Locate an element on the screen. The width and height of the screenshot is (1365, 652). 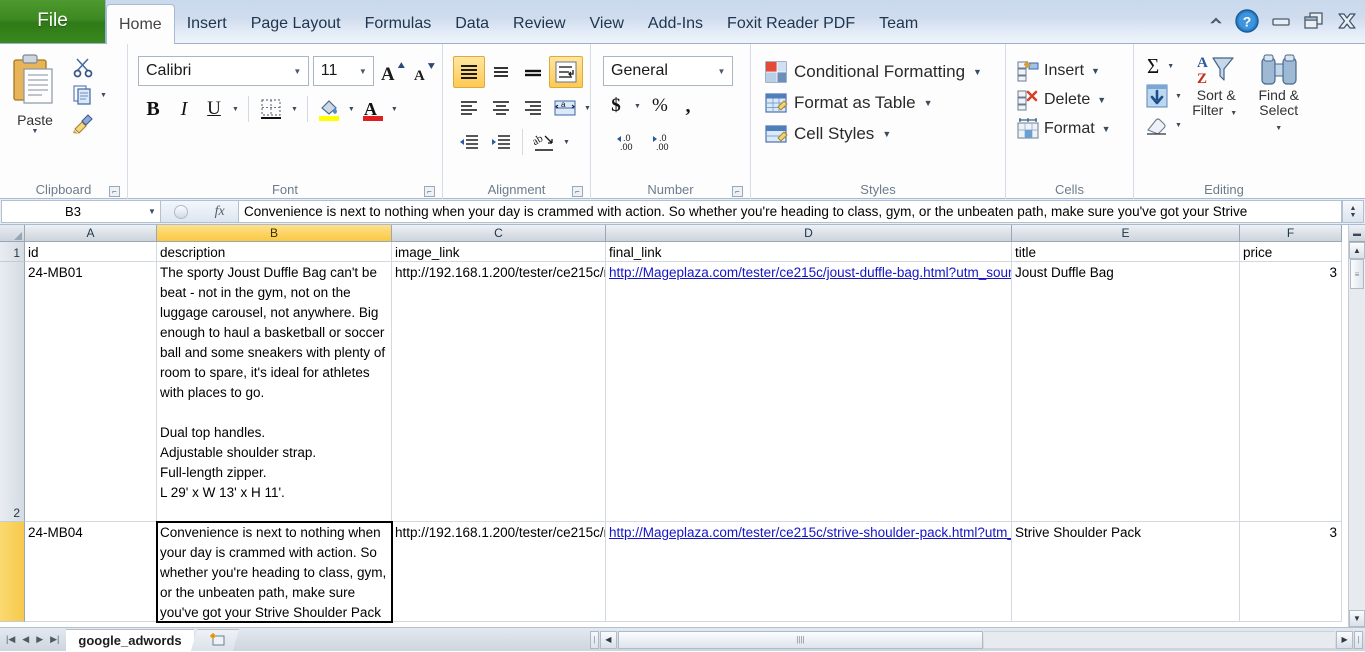
delete-cells-button: Delete ▼ is located at coordinates (1069, 97).